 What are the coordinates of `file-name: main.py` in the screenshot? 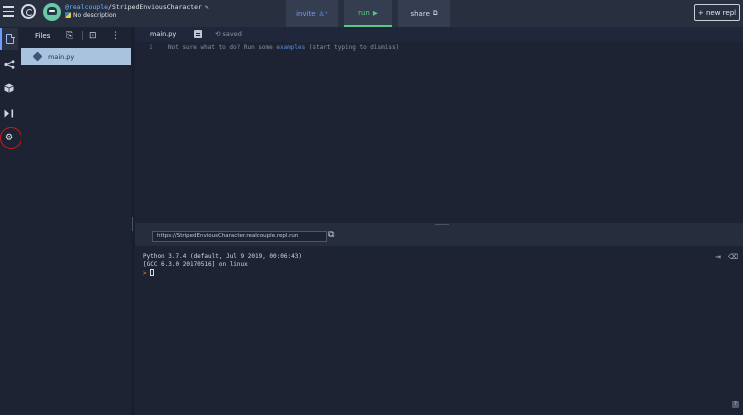 It's located at (61, 56).